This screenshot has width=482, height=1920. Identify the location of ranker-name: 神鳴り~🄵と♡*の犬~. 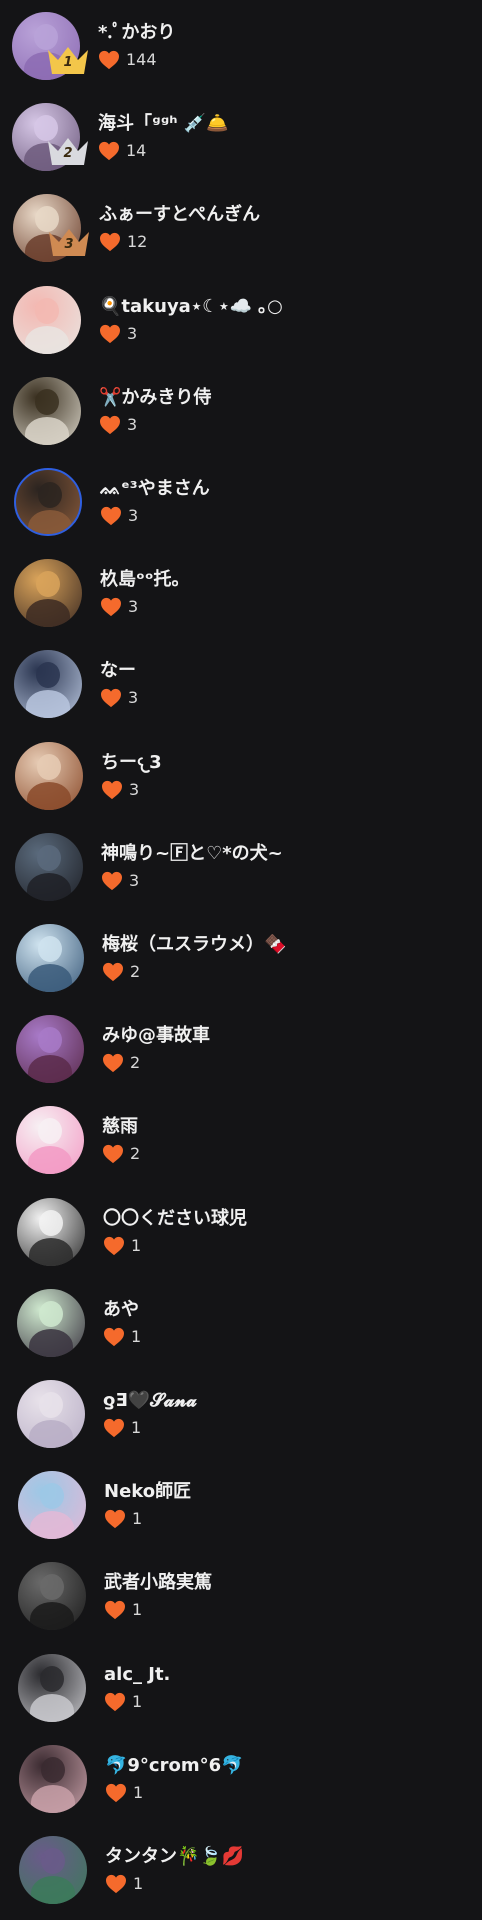
(192, 854).